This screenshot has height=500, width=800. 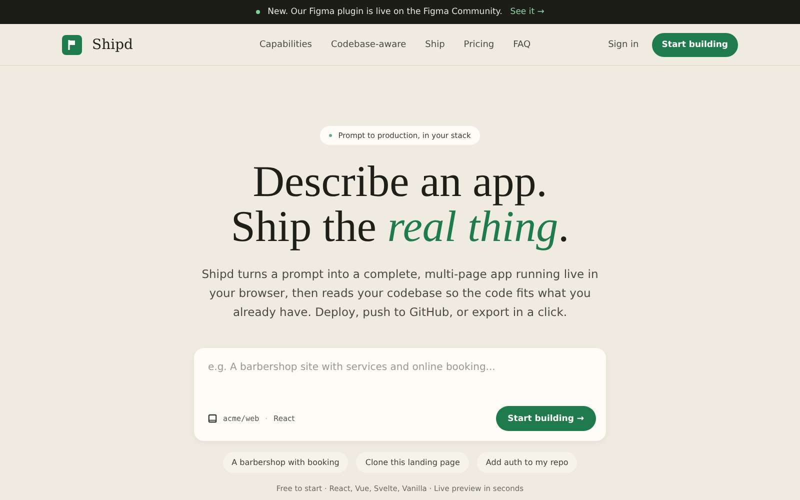 I want to click on flag-logo-icon, so click(x=72, y=44).